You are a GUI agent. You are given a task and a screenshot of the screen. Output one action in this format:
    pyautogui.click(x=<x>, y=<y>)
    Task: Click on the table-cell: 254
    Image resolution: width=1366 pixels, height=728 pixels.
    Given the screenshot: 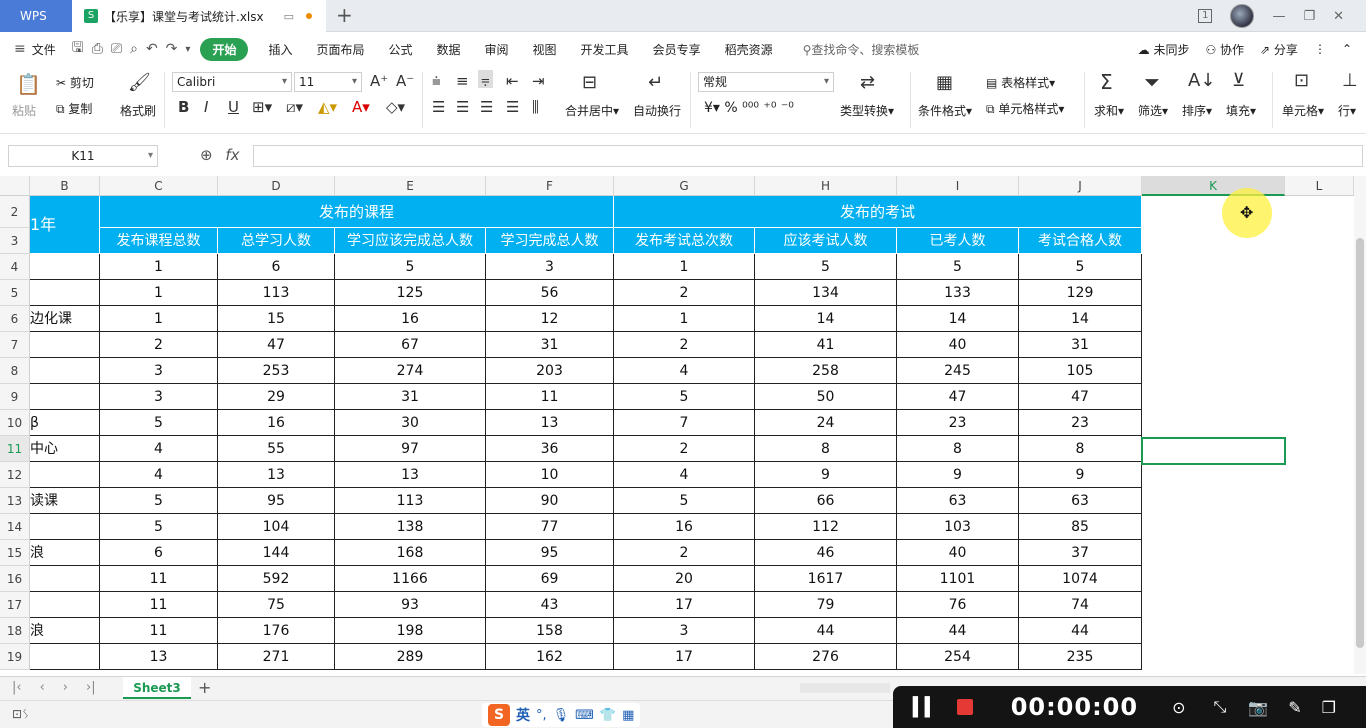 What is the action you would take?
    pyautogui.click(x=958, y=657)
    